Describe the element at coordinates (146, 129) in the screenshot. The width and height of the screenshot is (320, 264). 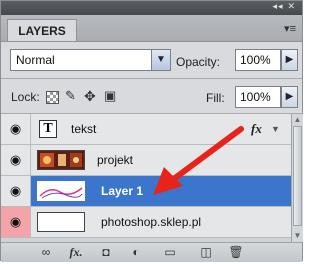
I see `layer-row-tekst: ◉ T tekst fx ▼` at that location.